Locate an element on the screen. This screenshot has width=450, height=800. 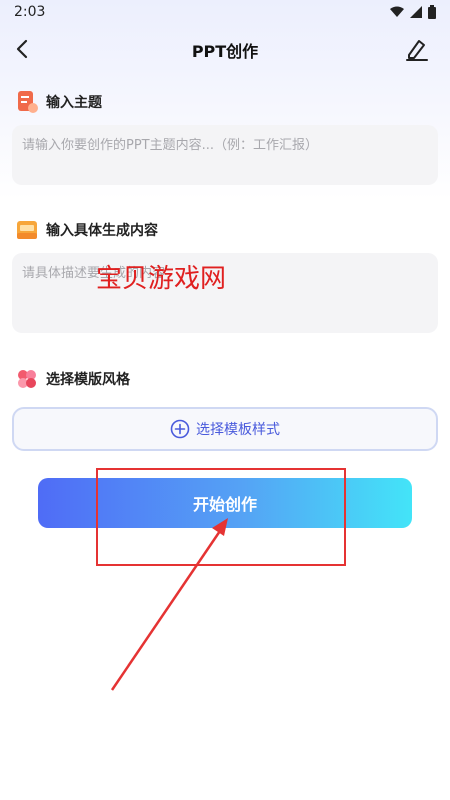
status-time: 2:03 is located at coordinates (30, 12).